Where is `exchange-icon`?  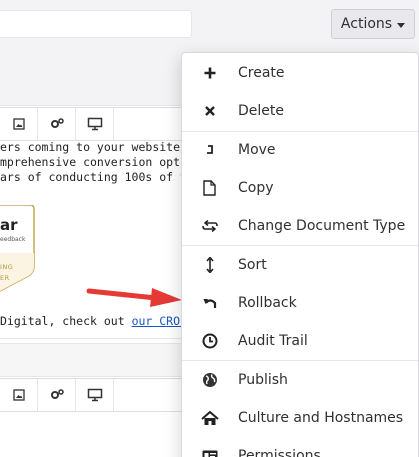
exchange-icon is located at coordinates (210, 226).